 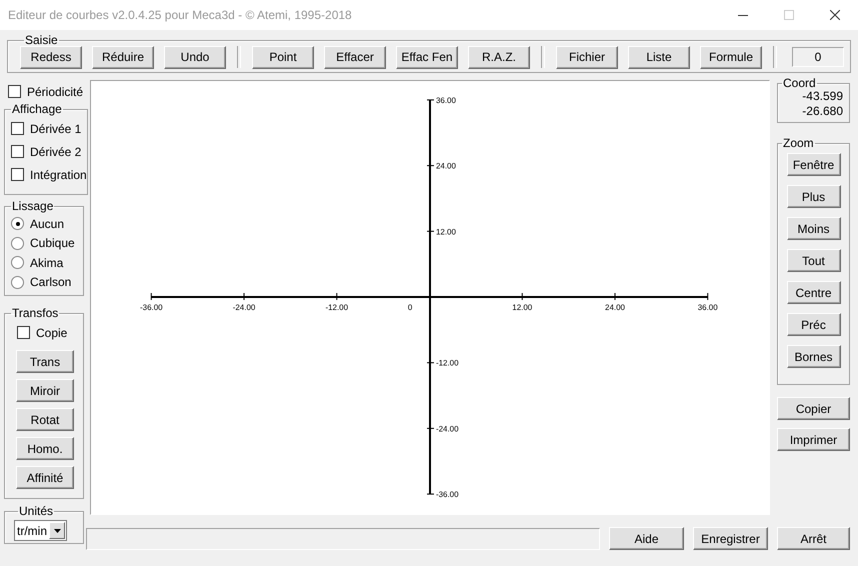 I want to click on toolbar-button: Fichier, so click(x=587, y=57).